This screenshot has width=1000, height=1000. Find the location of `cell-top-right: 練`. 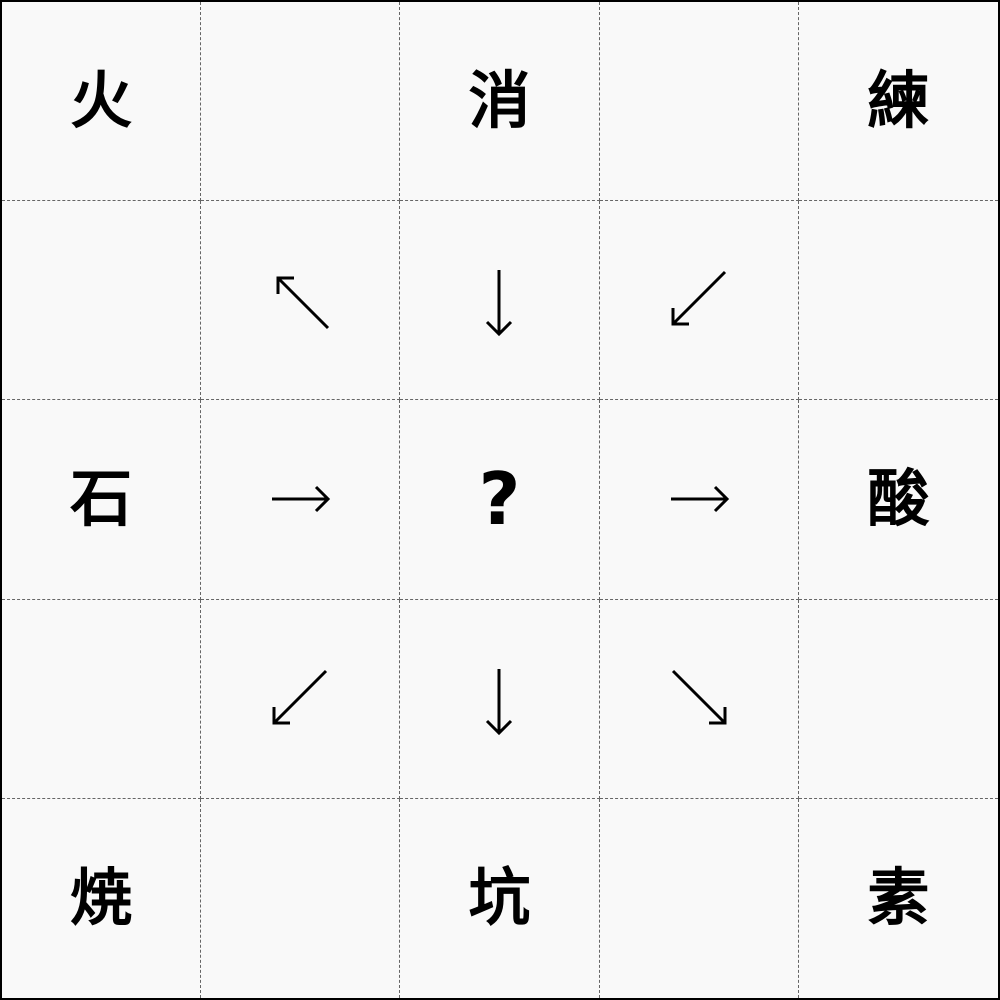

cell-top-right: 練 is located at coordinates (898, 102).